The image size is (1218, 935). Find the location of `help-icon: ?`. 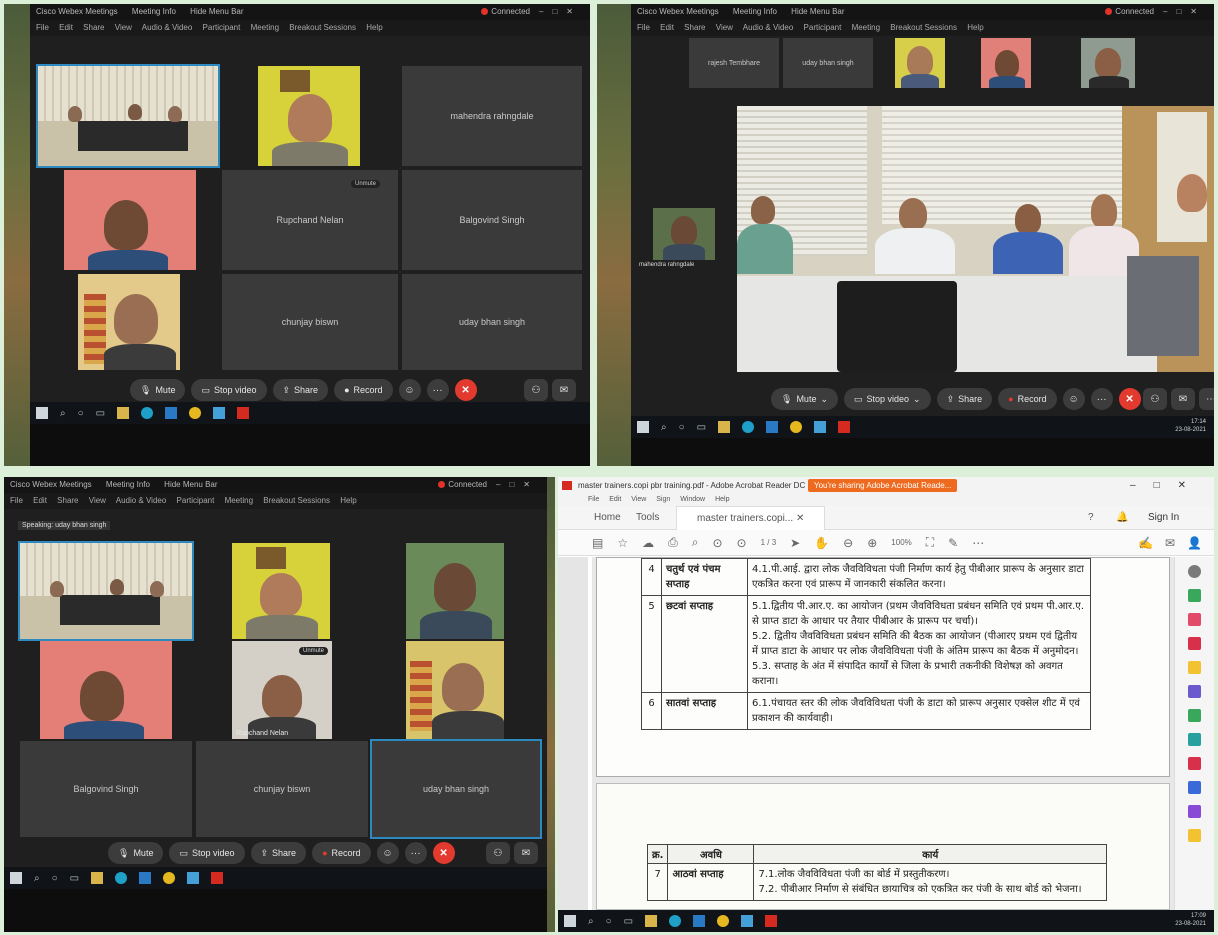

help-icon: ? is located at coordinates (1091, 518).